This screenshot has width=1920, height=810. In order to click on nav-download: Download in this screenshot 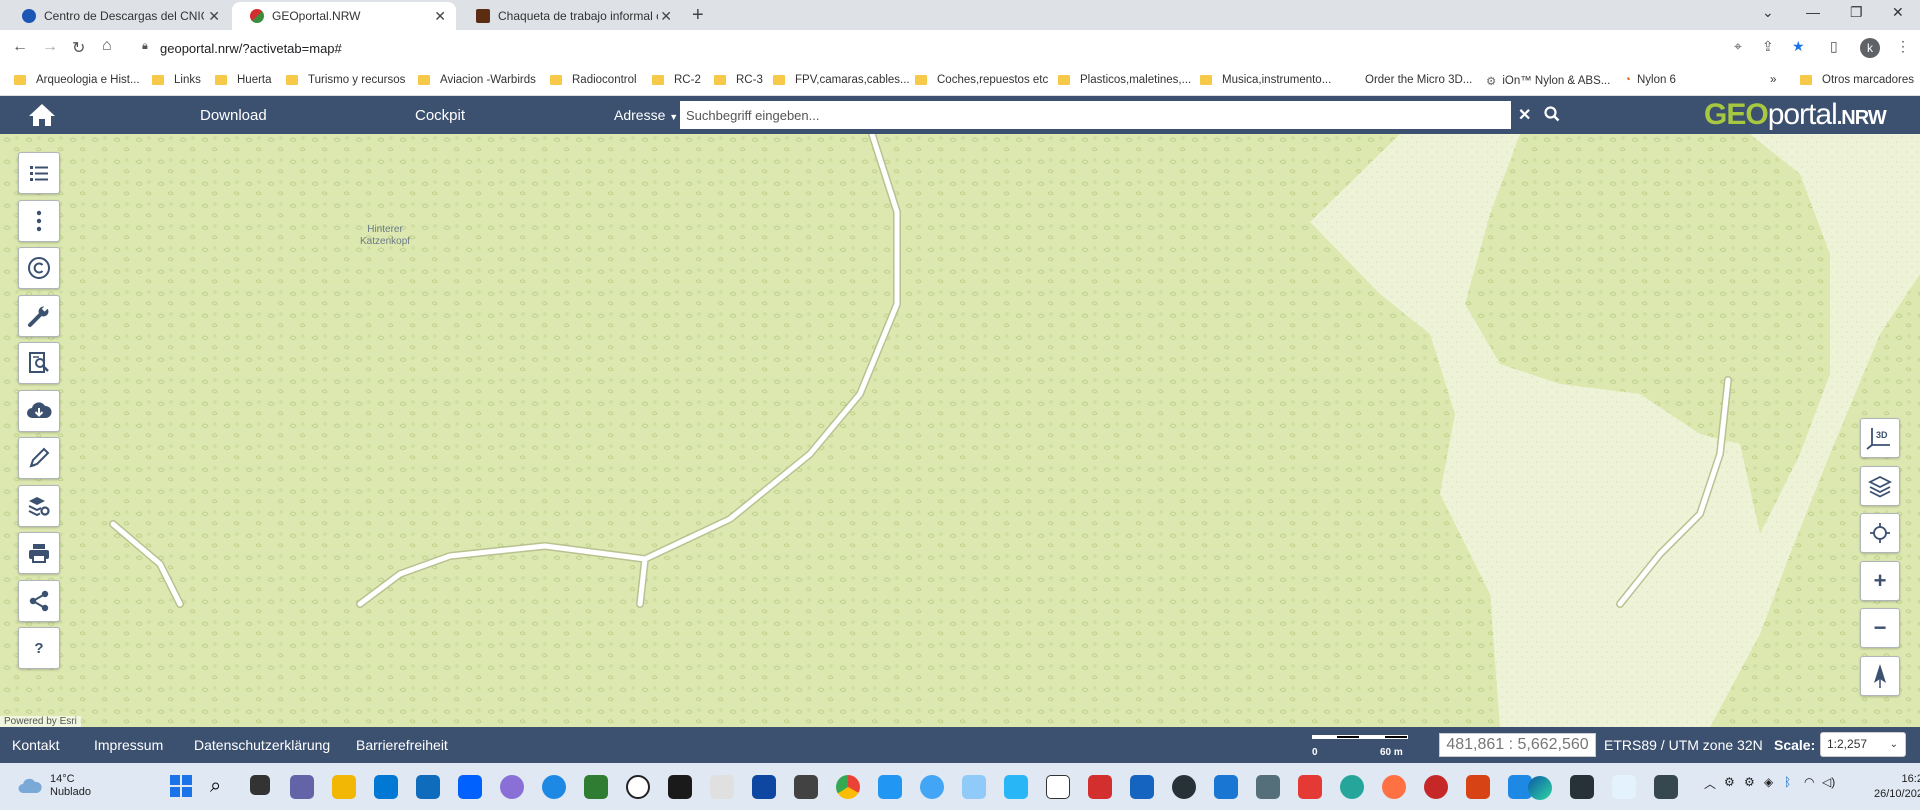, I will do `click(233, 115)`.